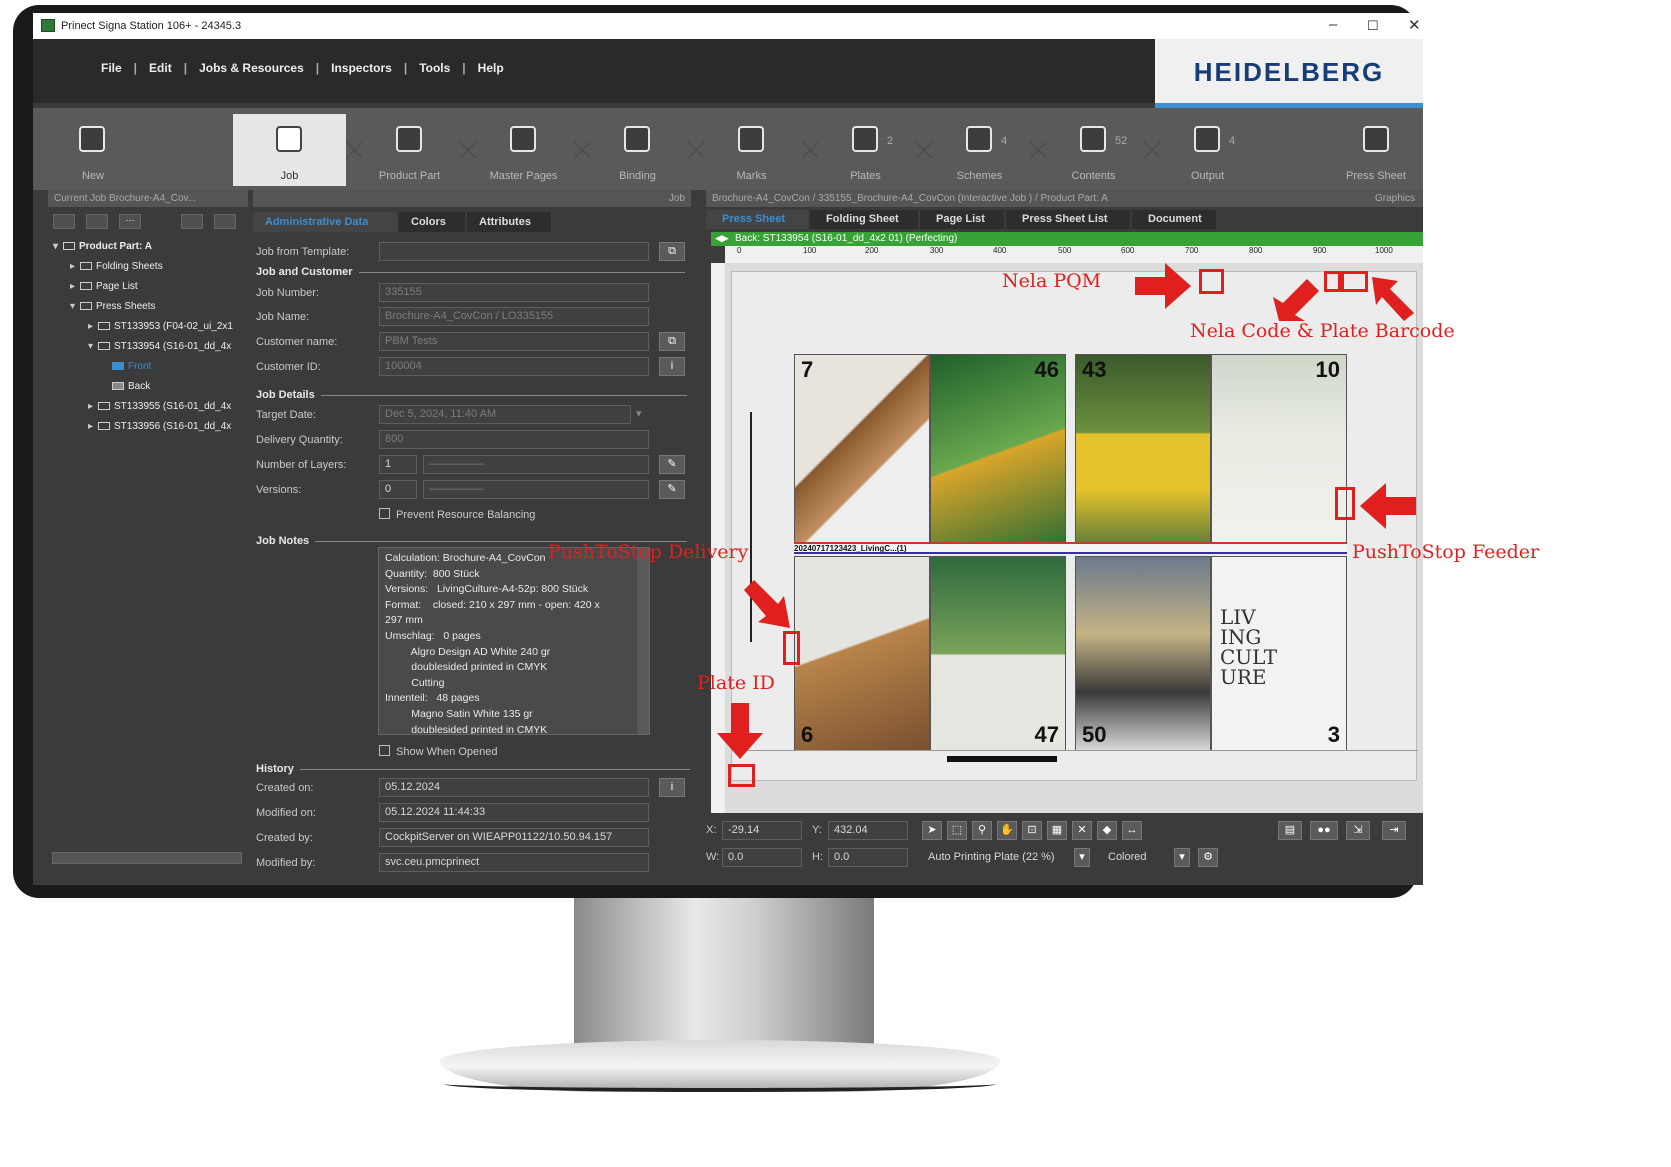 This screenshot has width=1671, height=1167. What do you see at coordinates (398, 464) in the screenshot?
I see `layers-field: 1` at bounding box center [398, 464].